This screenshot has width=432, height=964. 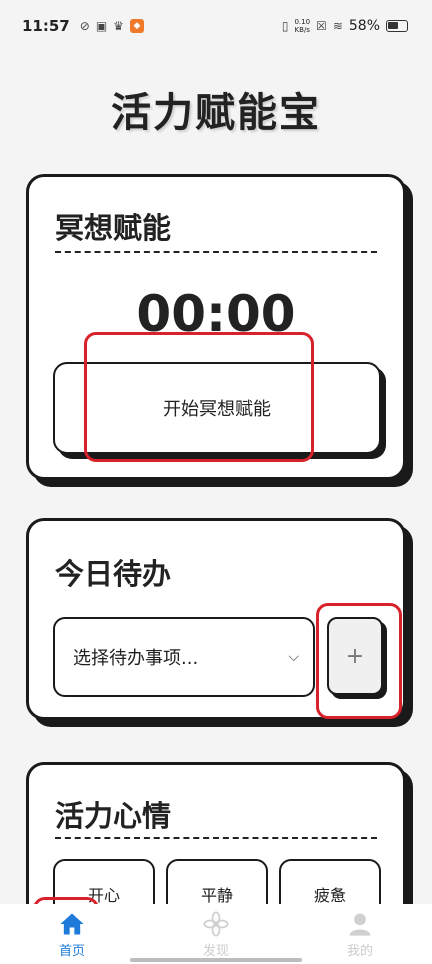 What do you see at coordinates (113, 574) in the screenshot?
I see `todo-title: 今日待办` at bounding box center [113, 574].